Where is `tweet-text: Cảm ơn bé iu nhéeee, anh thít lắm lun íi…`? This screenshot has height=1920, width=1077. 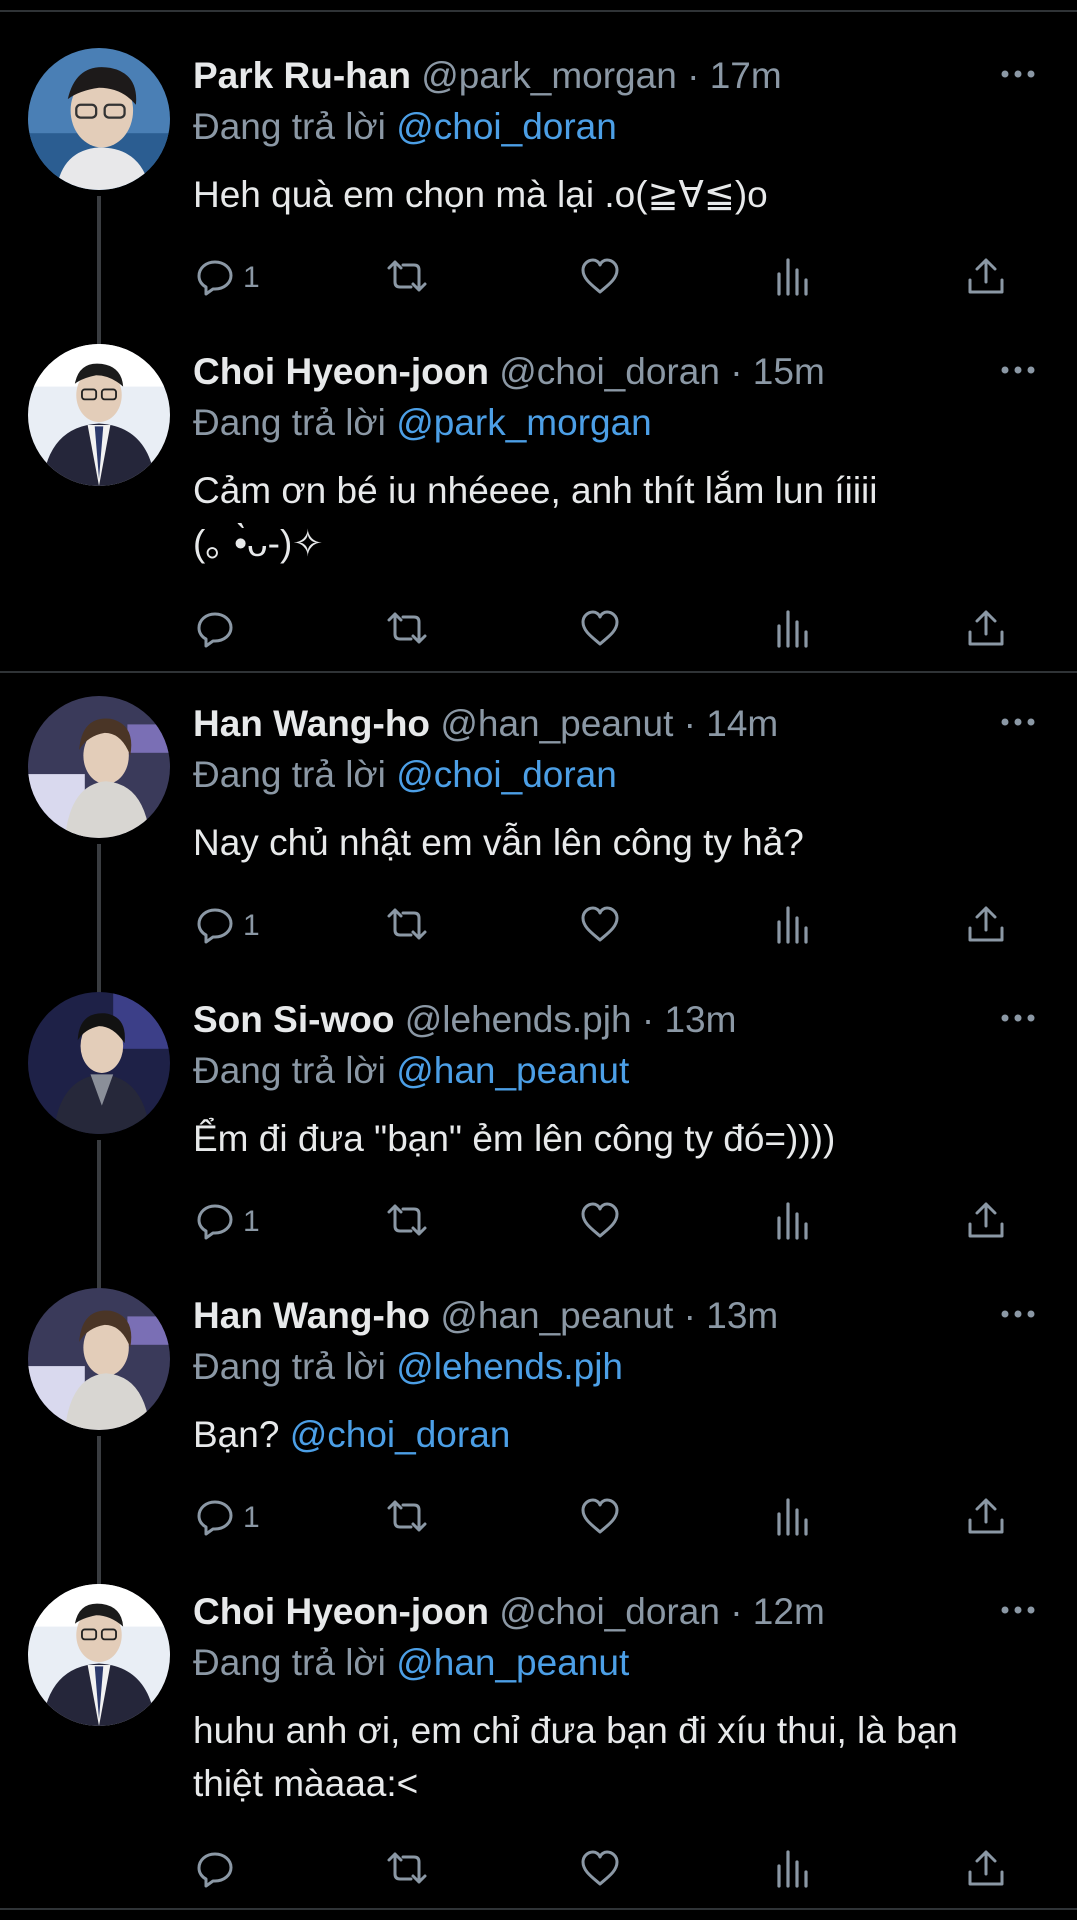 tweet-text: Cảm ơn bé iu nhéeee, anh thít lắm lun íi… is located at coordinates (535, 517).